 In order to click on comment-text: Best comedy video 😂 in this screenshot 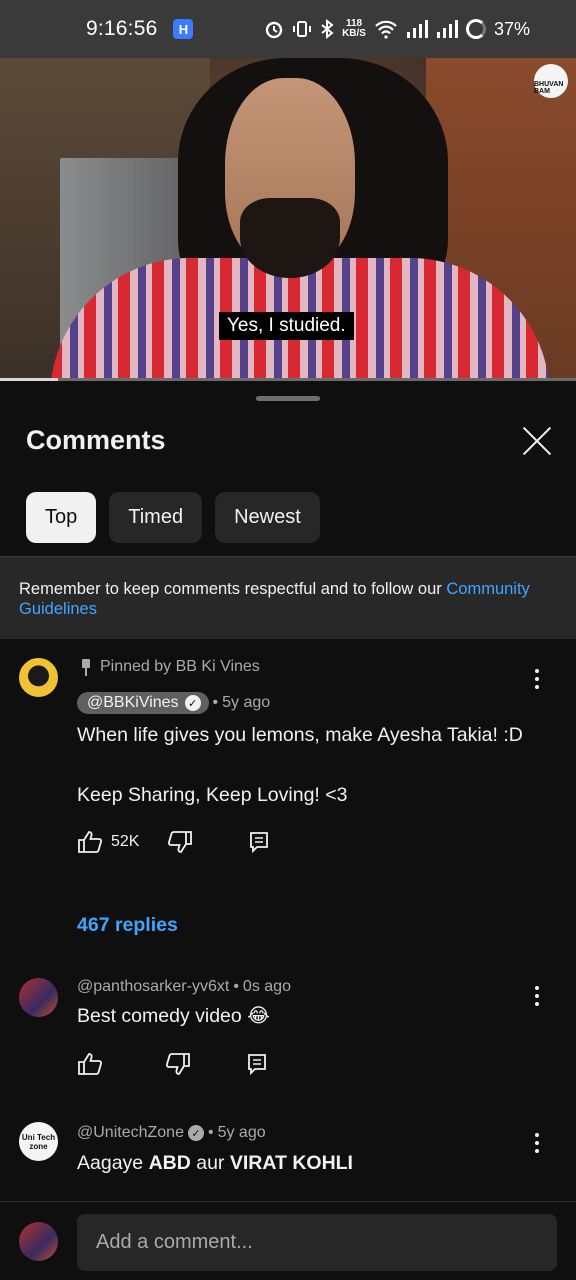, I will do `click(173, 1016)`.